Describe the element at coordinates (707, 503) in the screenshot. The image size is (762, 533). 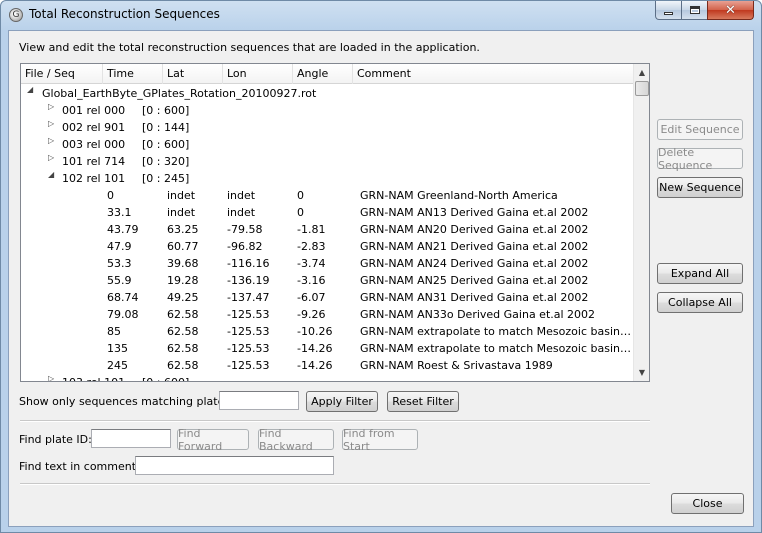
I see `close-button: Close` at that location.